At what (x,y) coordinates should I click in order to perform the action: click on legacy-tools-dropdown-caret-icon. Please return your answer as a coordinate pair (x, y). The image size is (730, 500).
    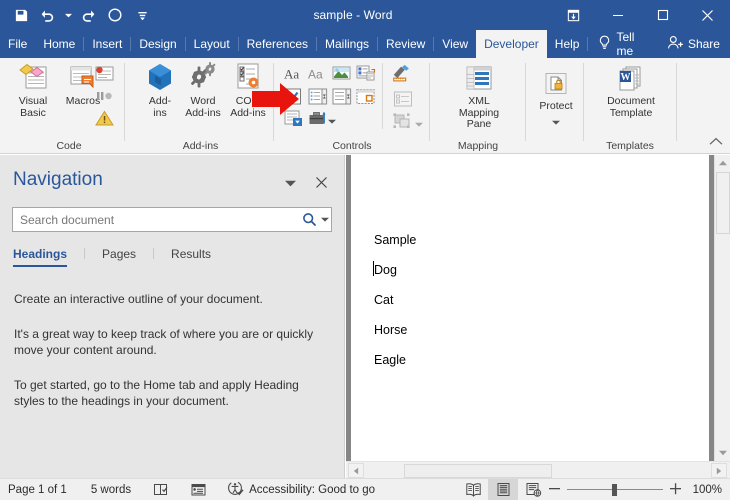
    Looking at the image, I should click on (332, 121).